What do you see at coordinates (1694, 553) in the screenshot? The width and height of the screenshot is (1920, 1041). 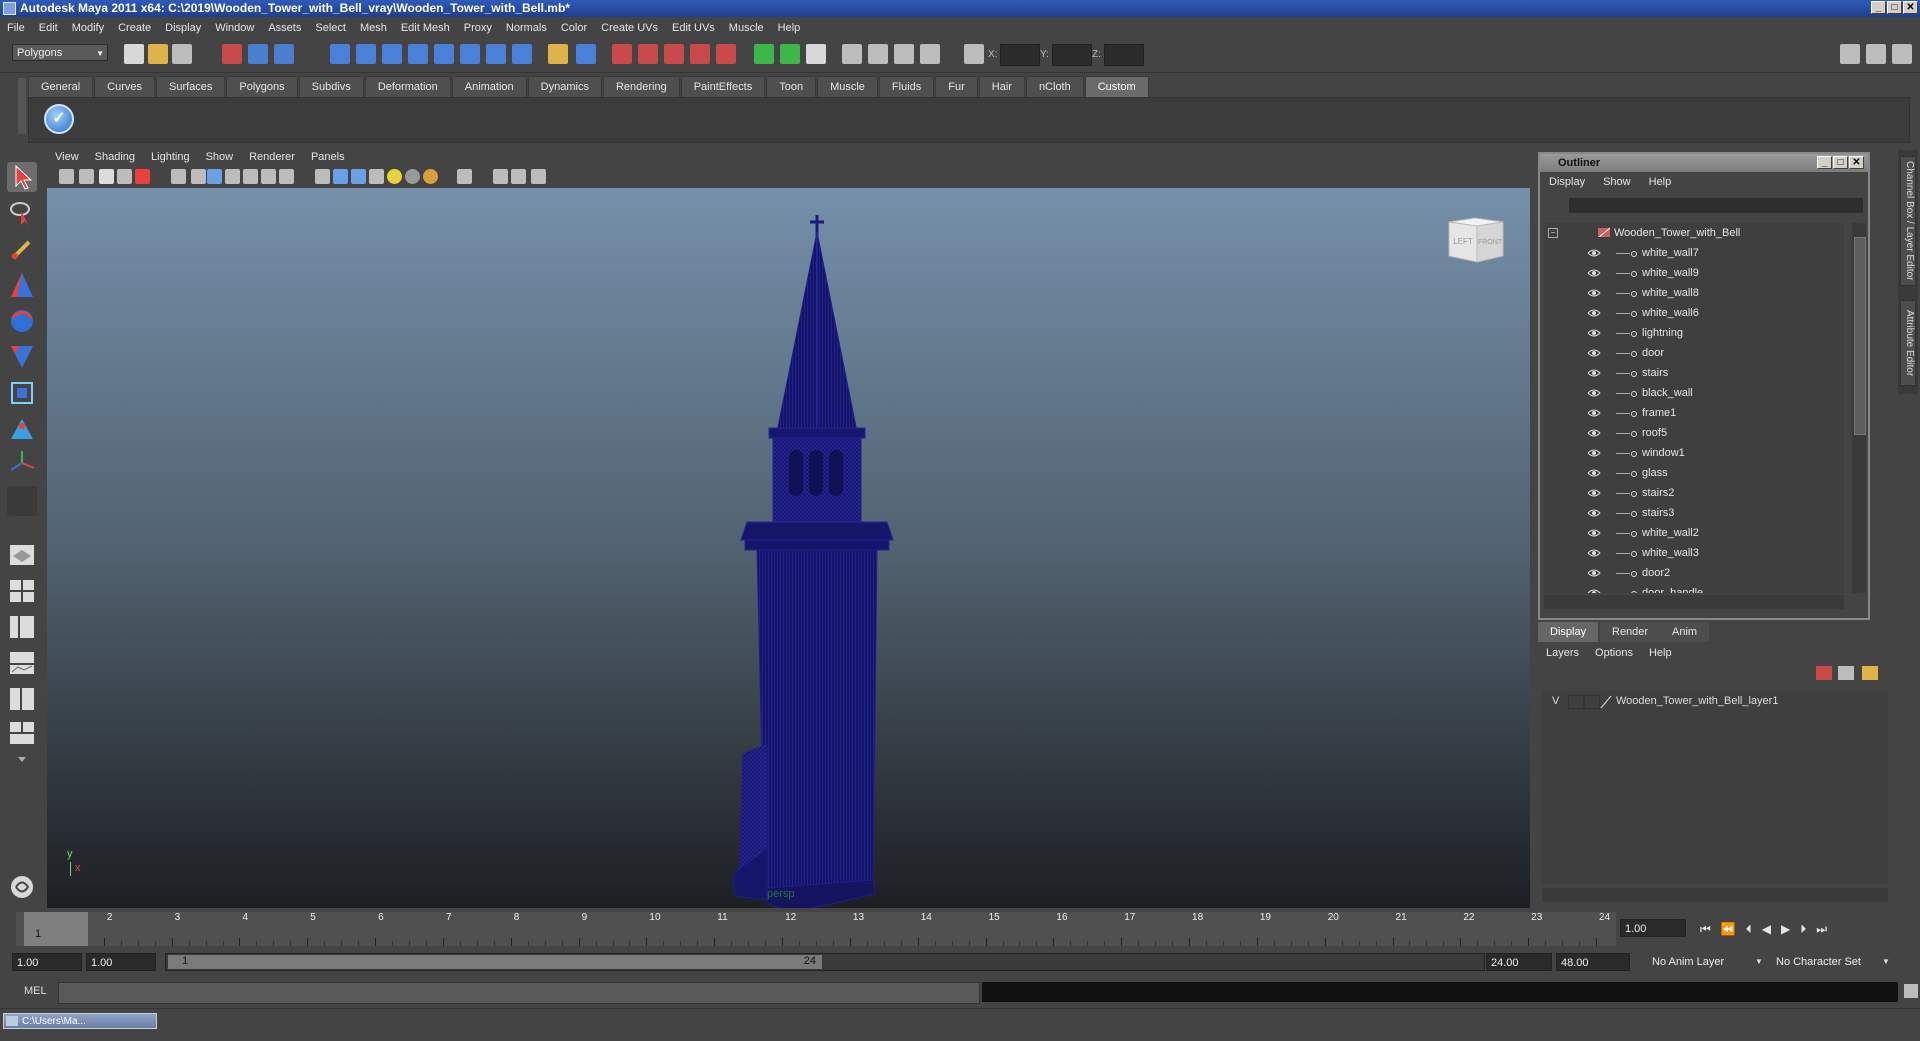 I see `outliner-item: white_wall3` at bounding box center [1694, 553].